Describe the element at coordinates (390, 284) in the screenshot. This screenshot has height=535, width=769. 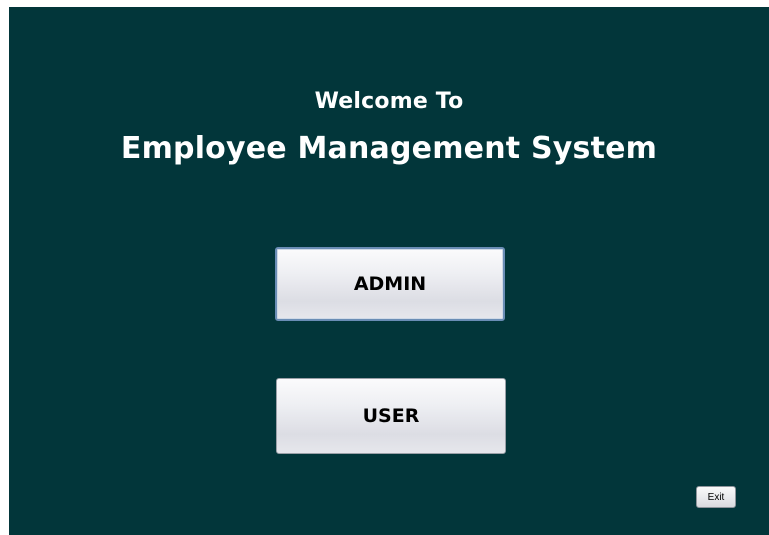
I see `admin-button: ADMIN` at that location.